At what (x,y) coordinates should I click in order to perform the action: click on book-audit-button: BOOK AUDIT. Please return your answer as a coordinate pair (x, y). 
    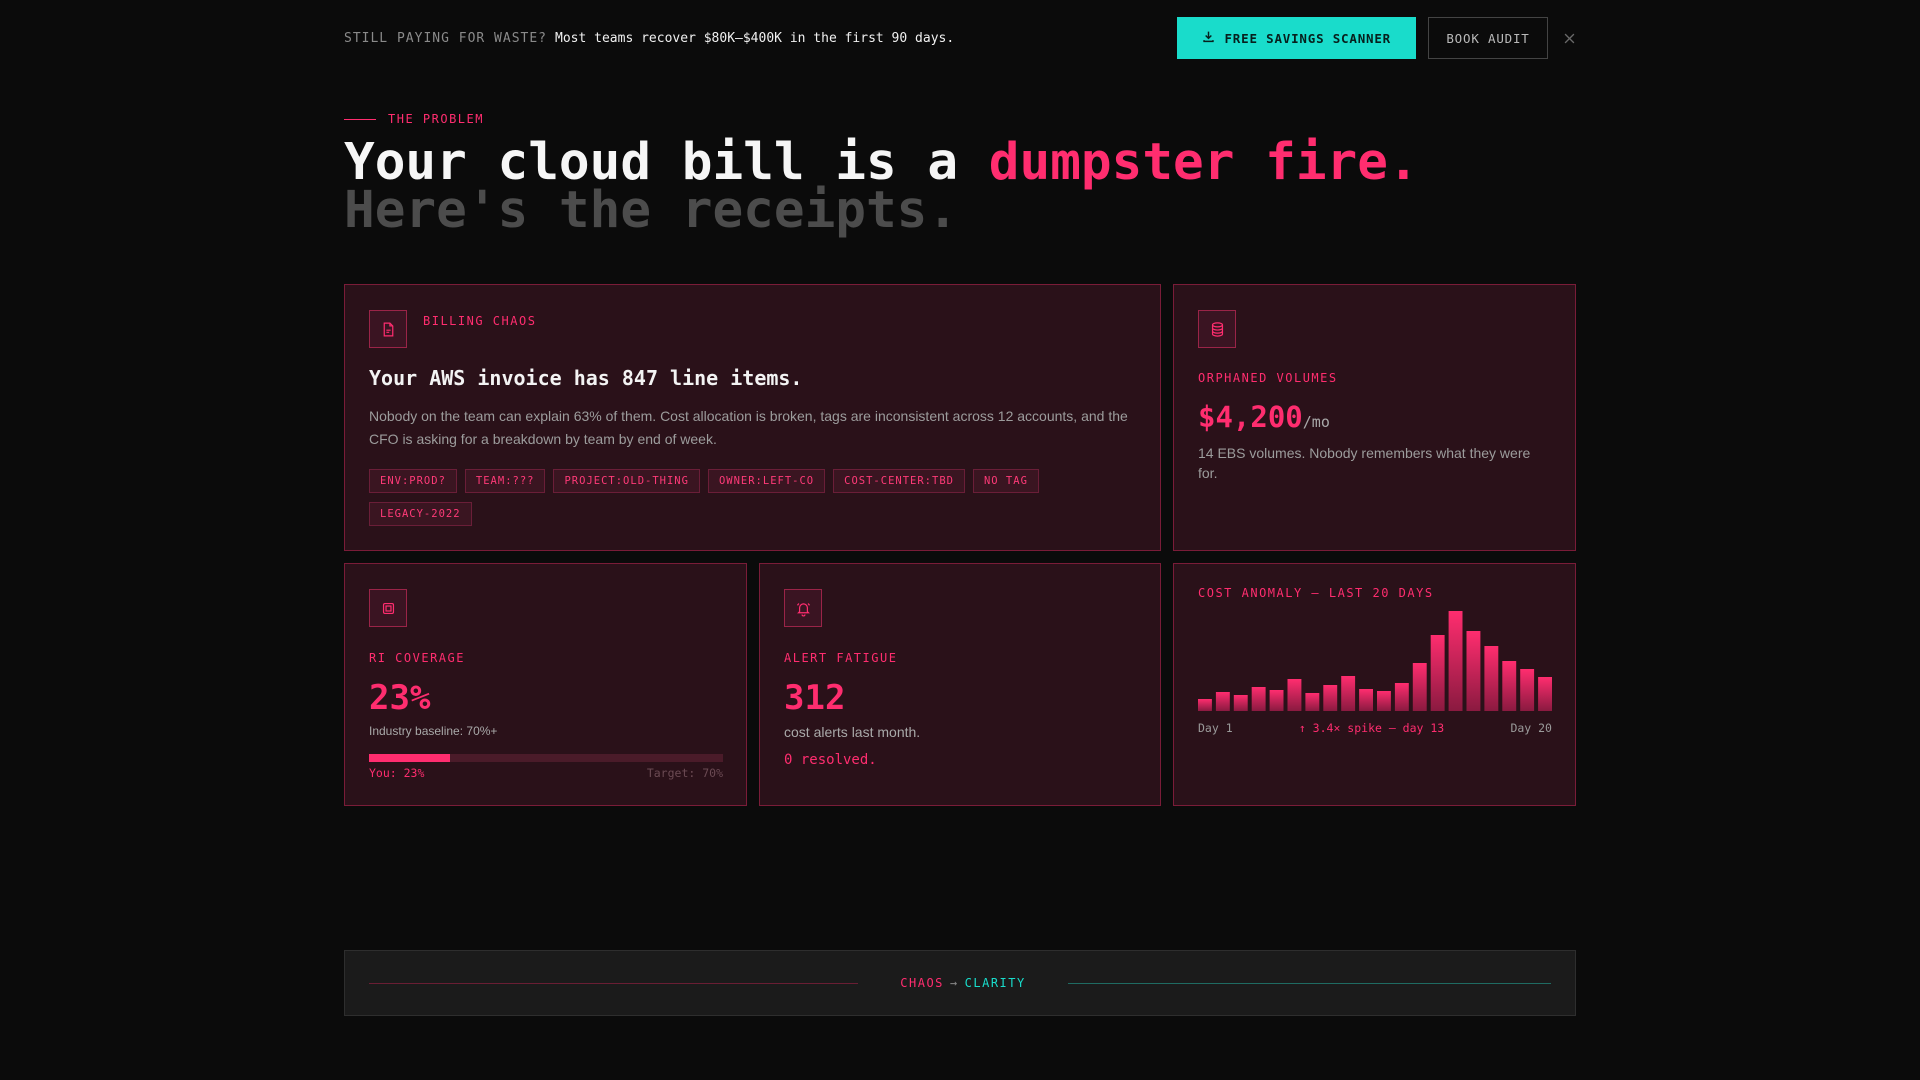
    Looking at the image, I should click on (1488, 38).